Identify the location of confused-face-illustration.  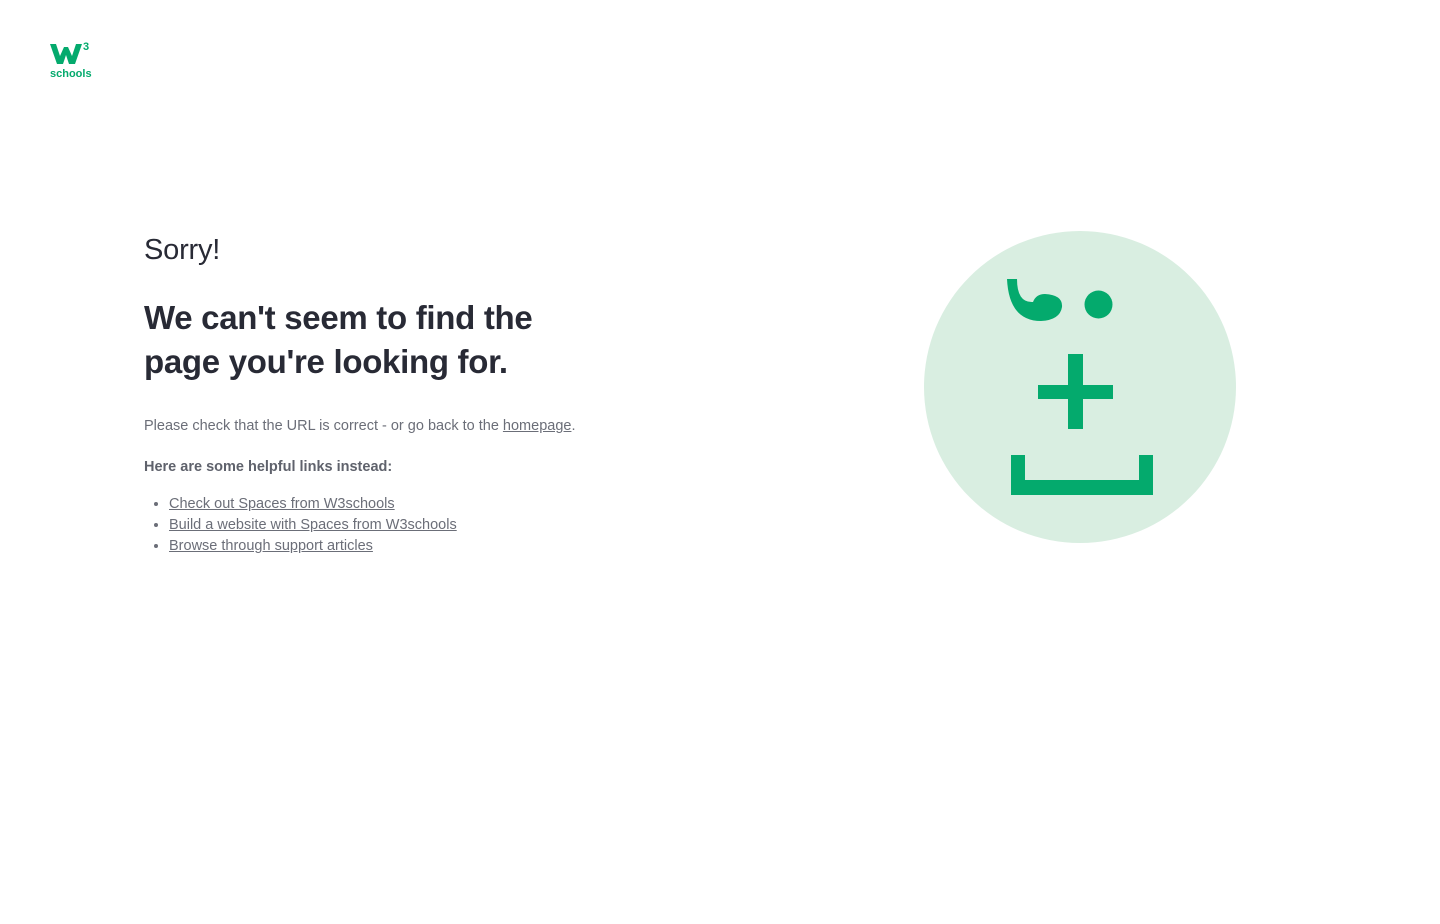
(1080, 387).